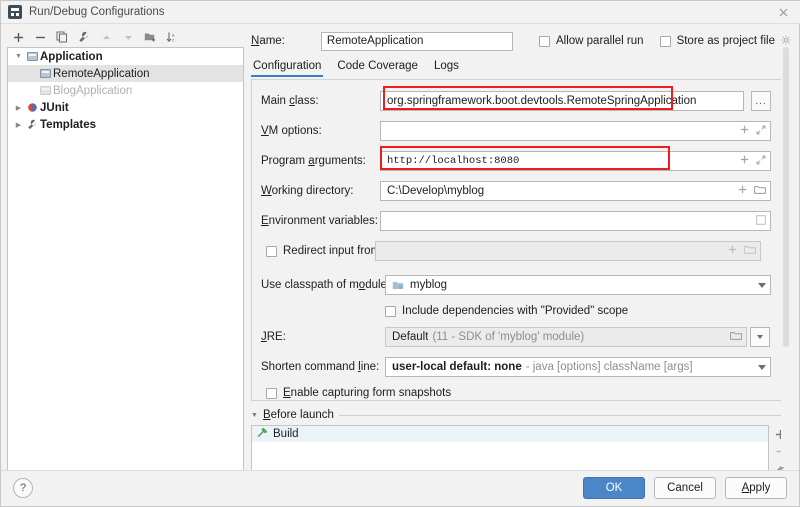 This screenshot has height=507, width=800. Describe the element at coordinates (291, 131) in the screenshot. I see `vm-options-label: VM options:` at that location.